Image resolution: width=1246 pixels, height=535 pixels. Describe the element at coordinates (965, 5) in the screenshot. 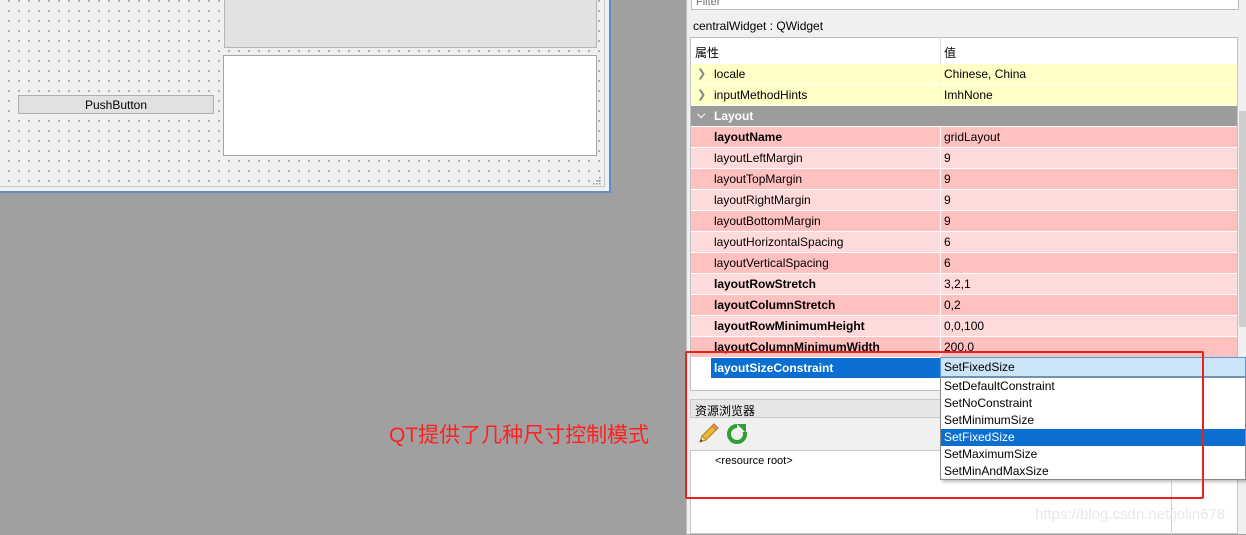

I see `filter-input` at that location.